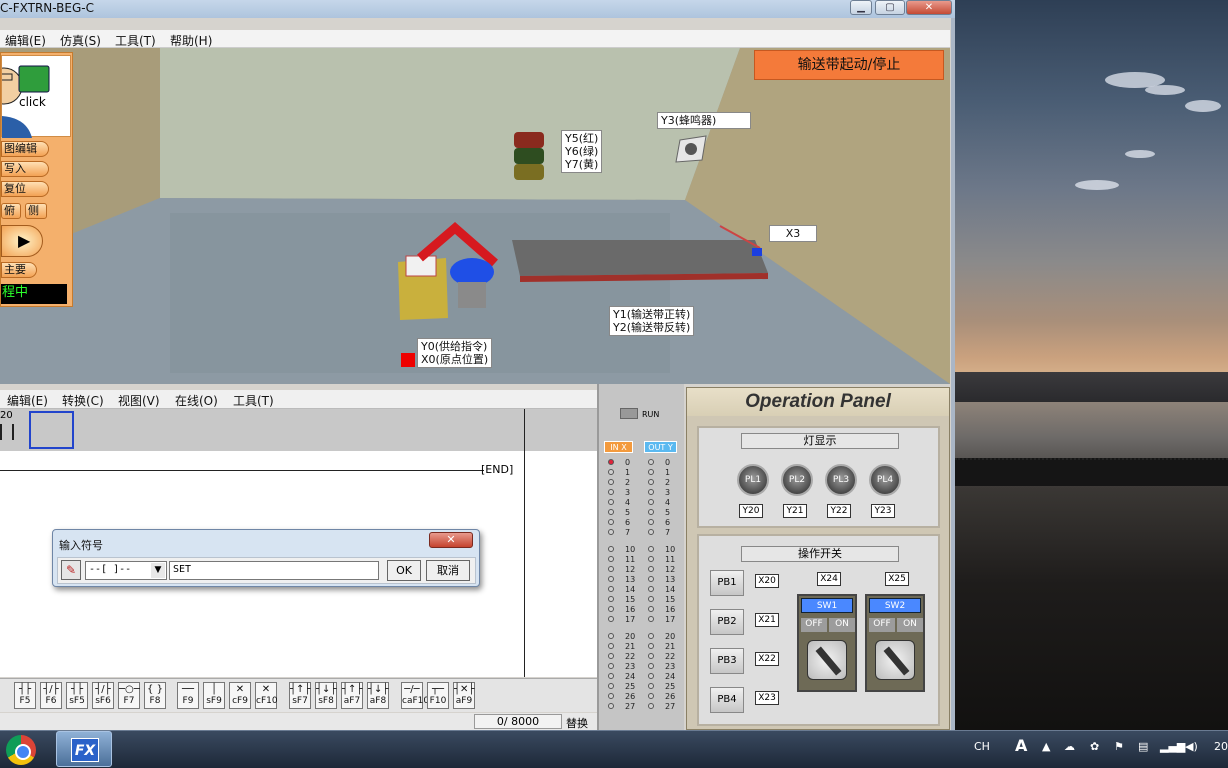  I want to click on tray-expand-icon: ▲, so click(1046, 746).